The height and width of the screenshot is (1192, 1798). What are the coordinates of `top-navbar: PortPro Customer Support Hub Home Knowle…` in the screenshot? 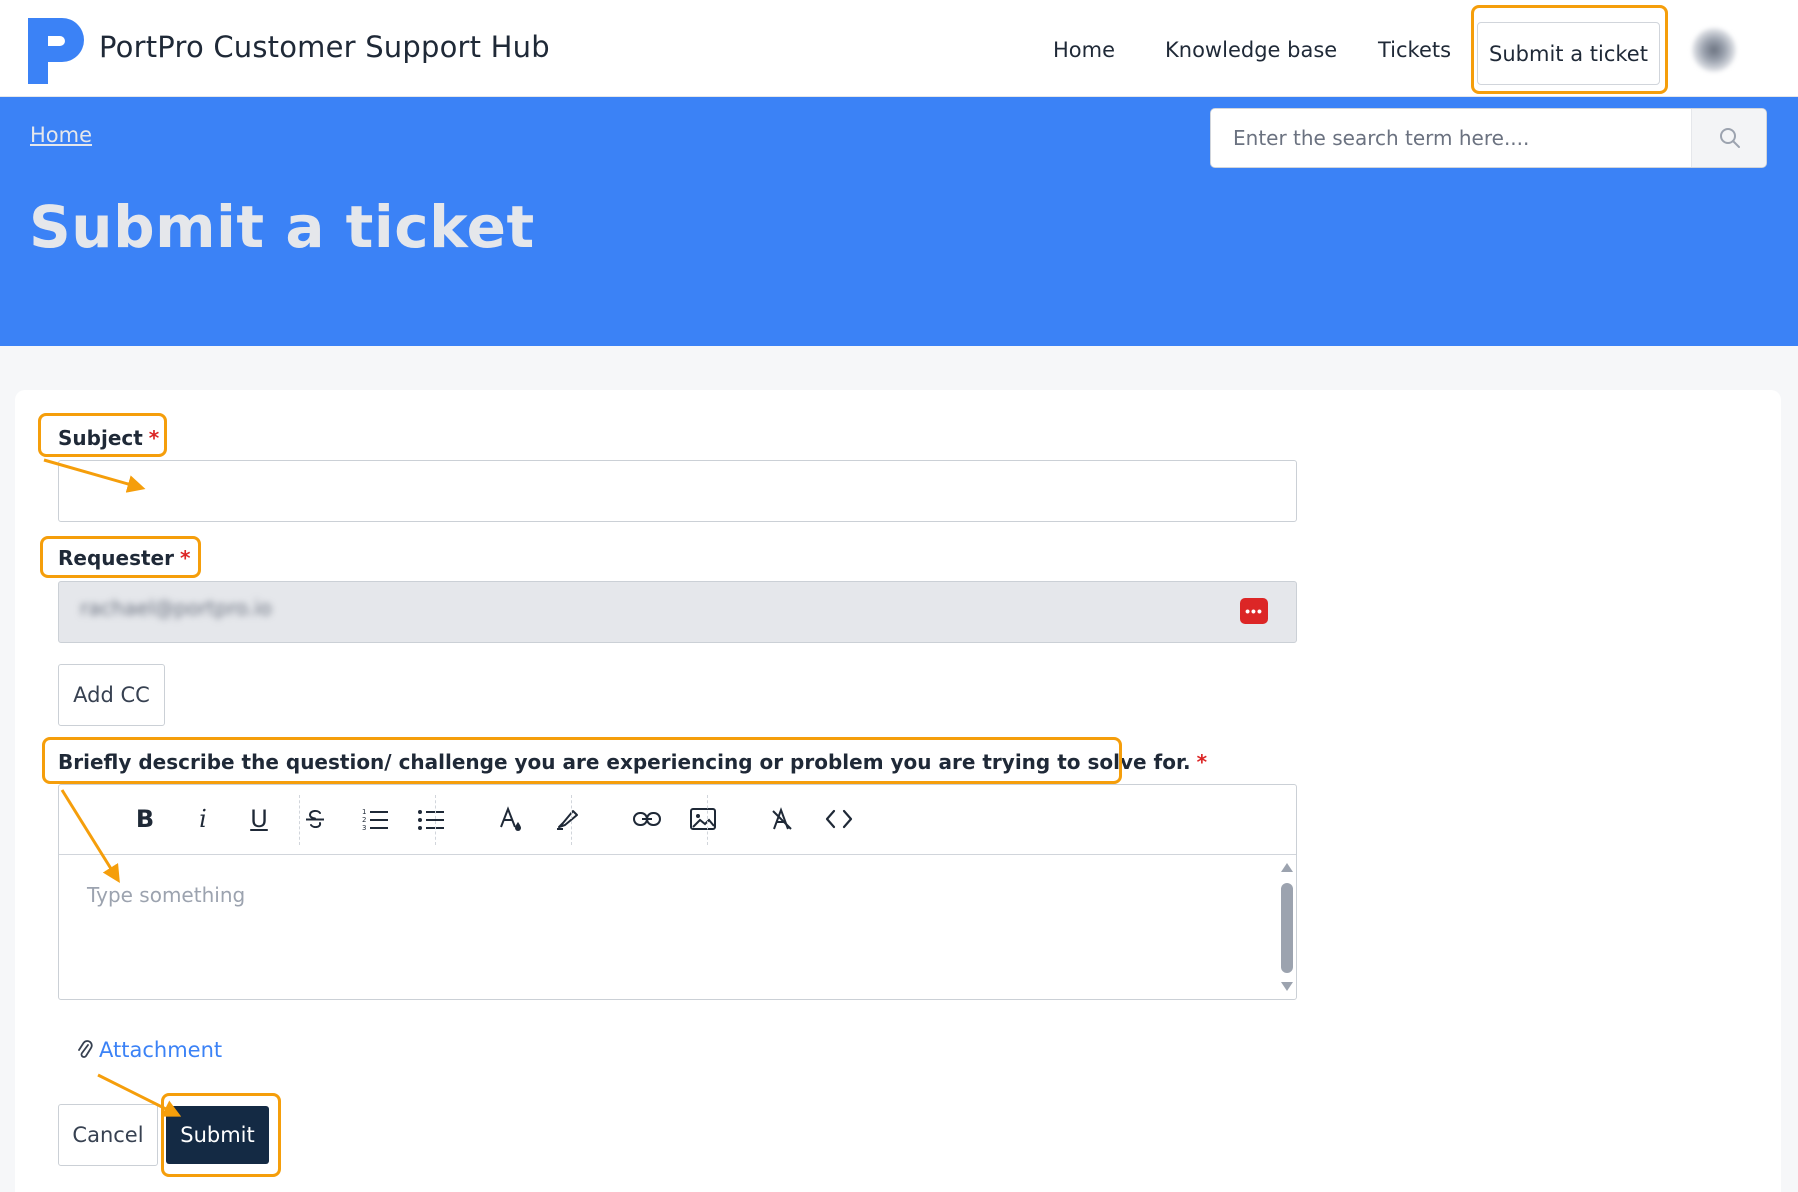 It's located at (899, 48).